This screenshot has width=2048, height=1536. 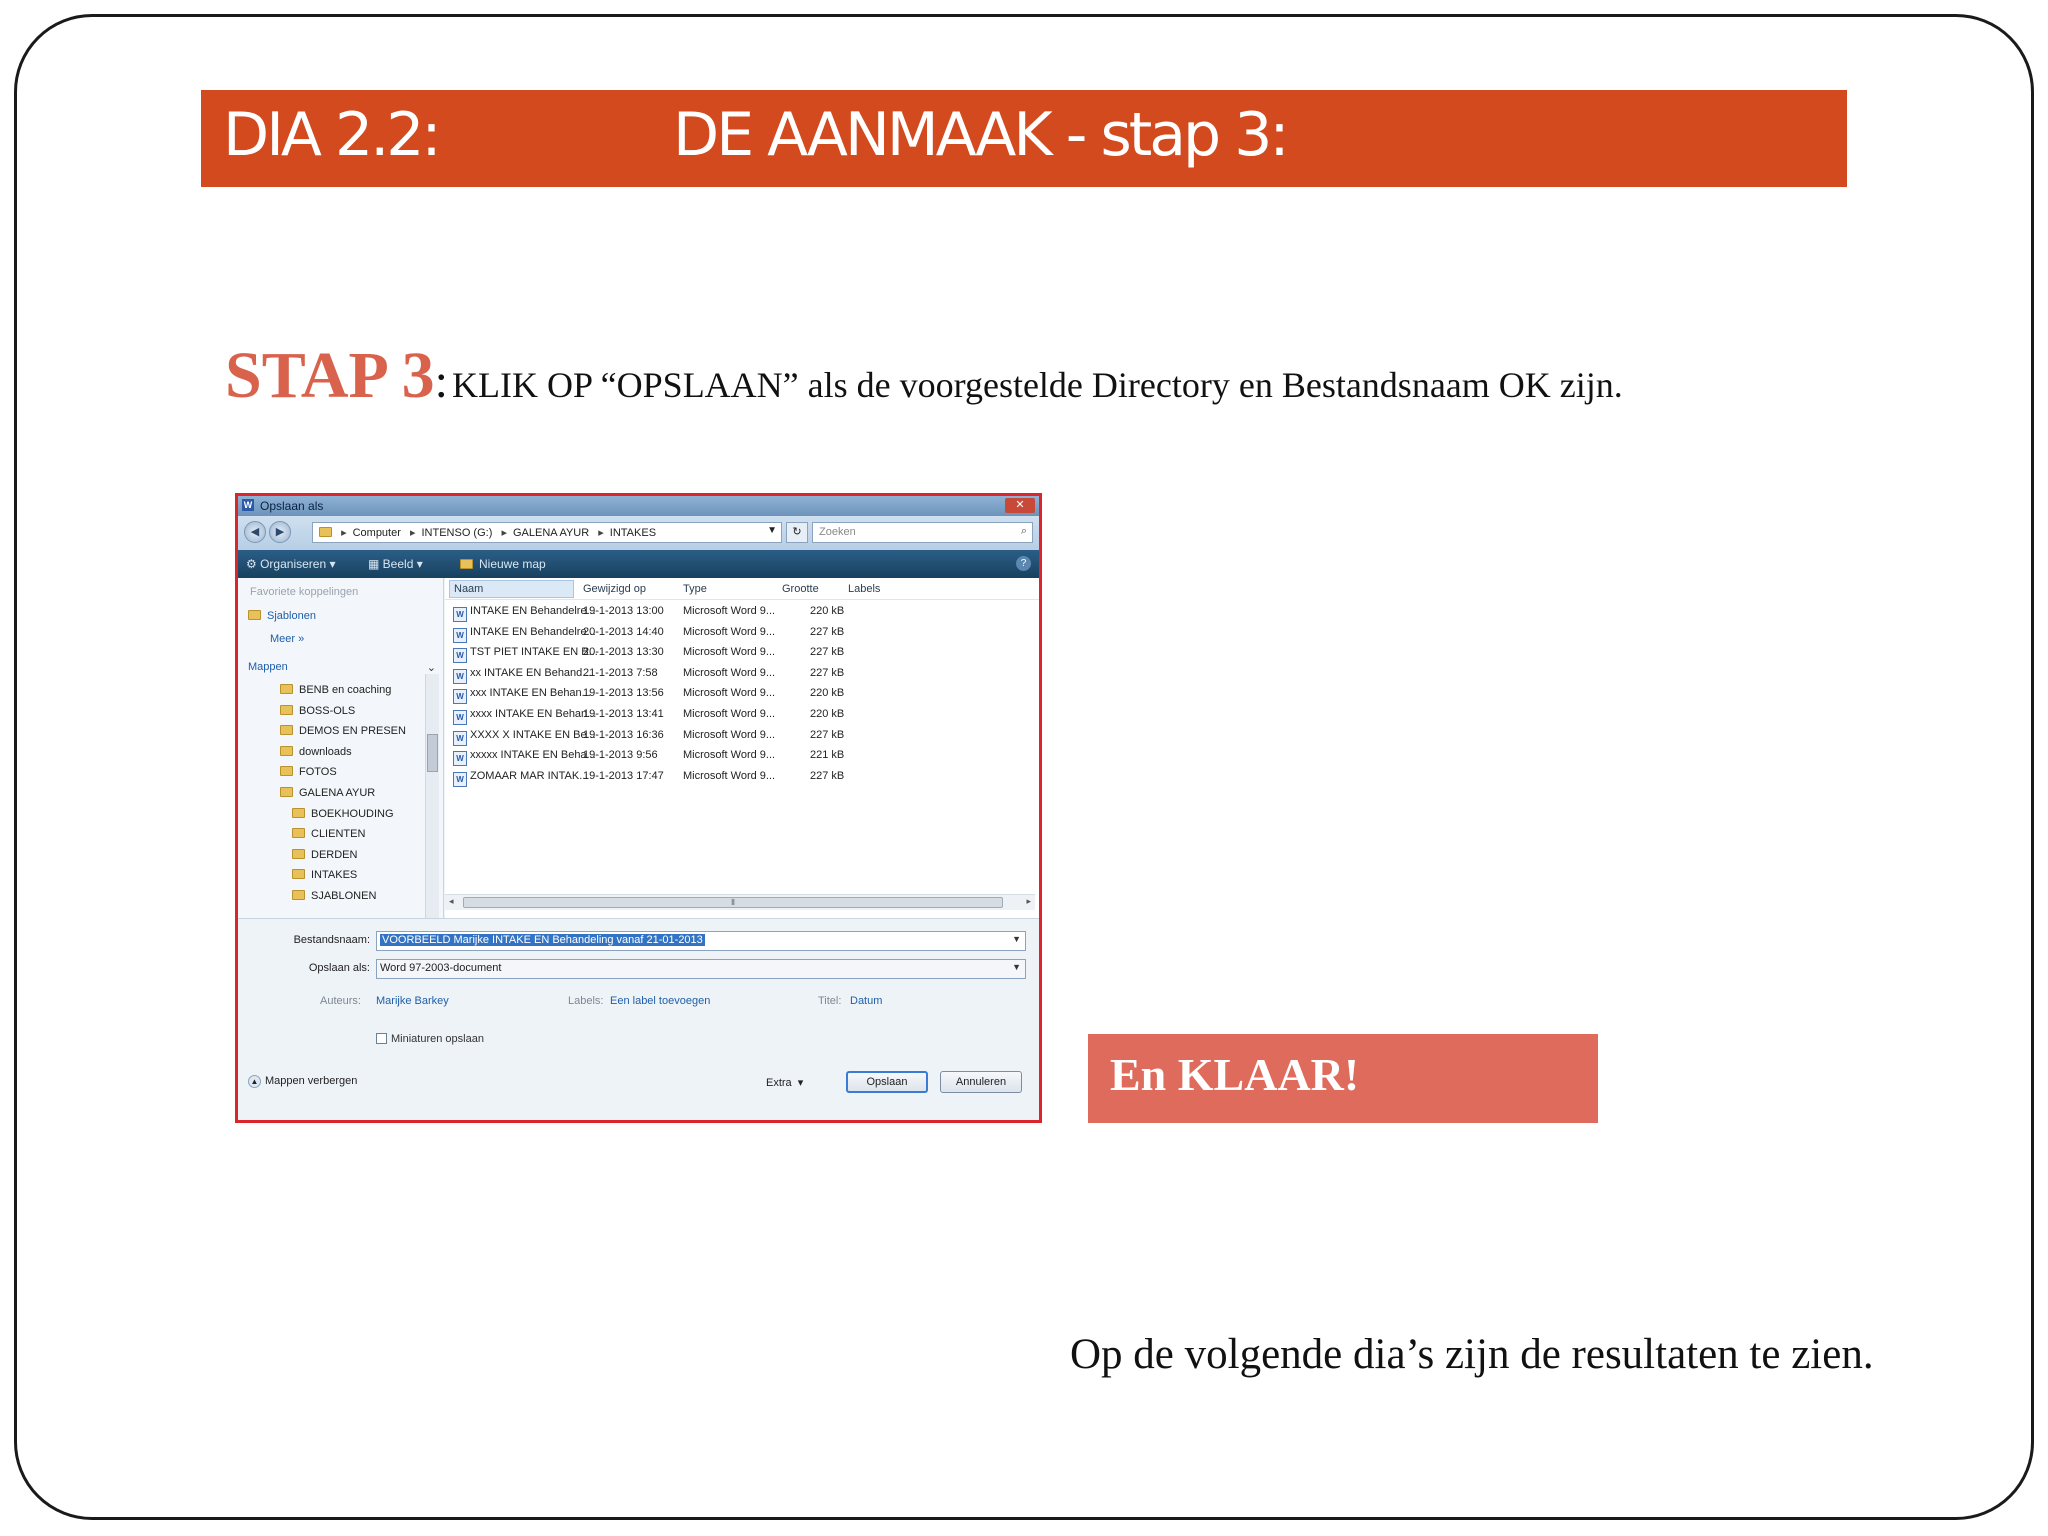 What do you see at coordinates (503, 564) in the screenshot?
I see `new-folder-button: Nieuwe map` at bounding box center [503, 564].